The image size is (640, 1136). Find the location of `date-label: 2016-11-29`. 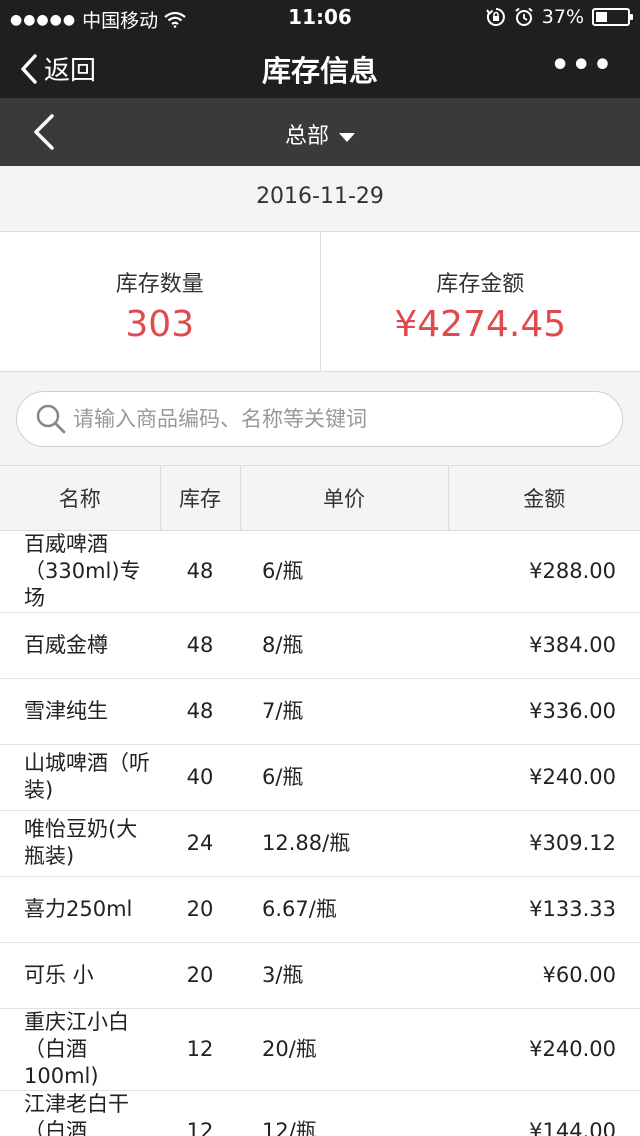

date-label: 2016-11-29 is located at coordinates (320, 196).